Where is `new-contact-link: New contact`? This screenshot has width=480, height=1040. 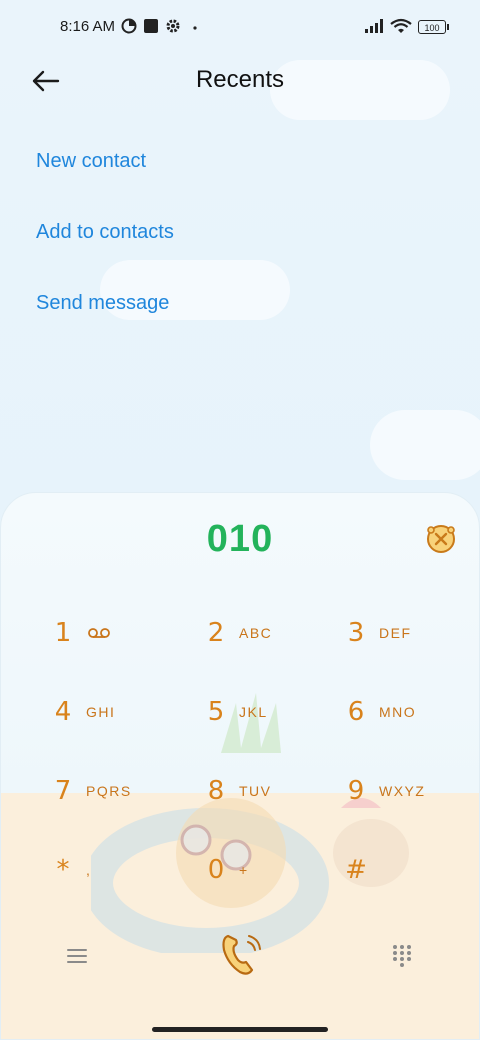
new-contact-link: New contact is located at coordinates (91, 161).